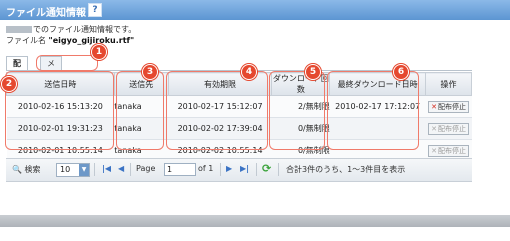 The width and height of the screenshot is (510, 241). I want to click on next-page-icon: ▶, so click(229, 168).